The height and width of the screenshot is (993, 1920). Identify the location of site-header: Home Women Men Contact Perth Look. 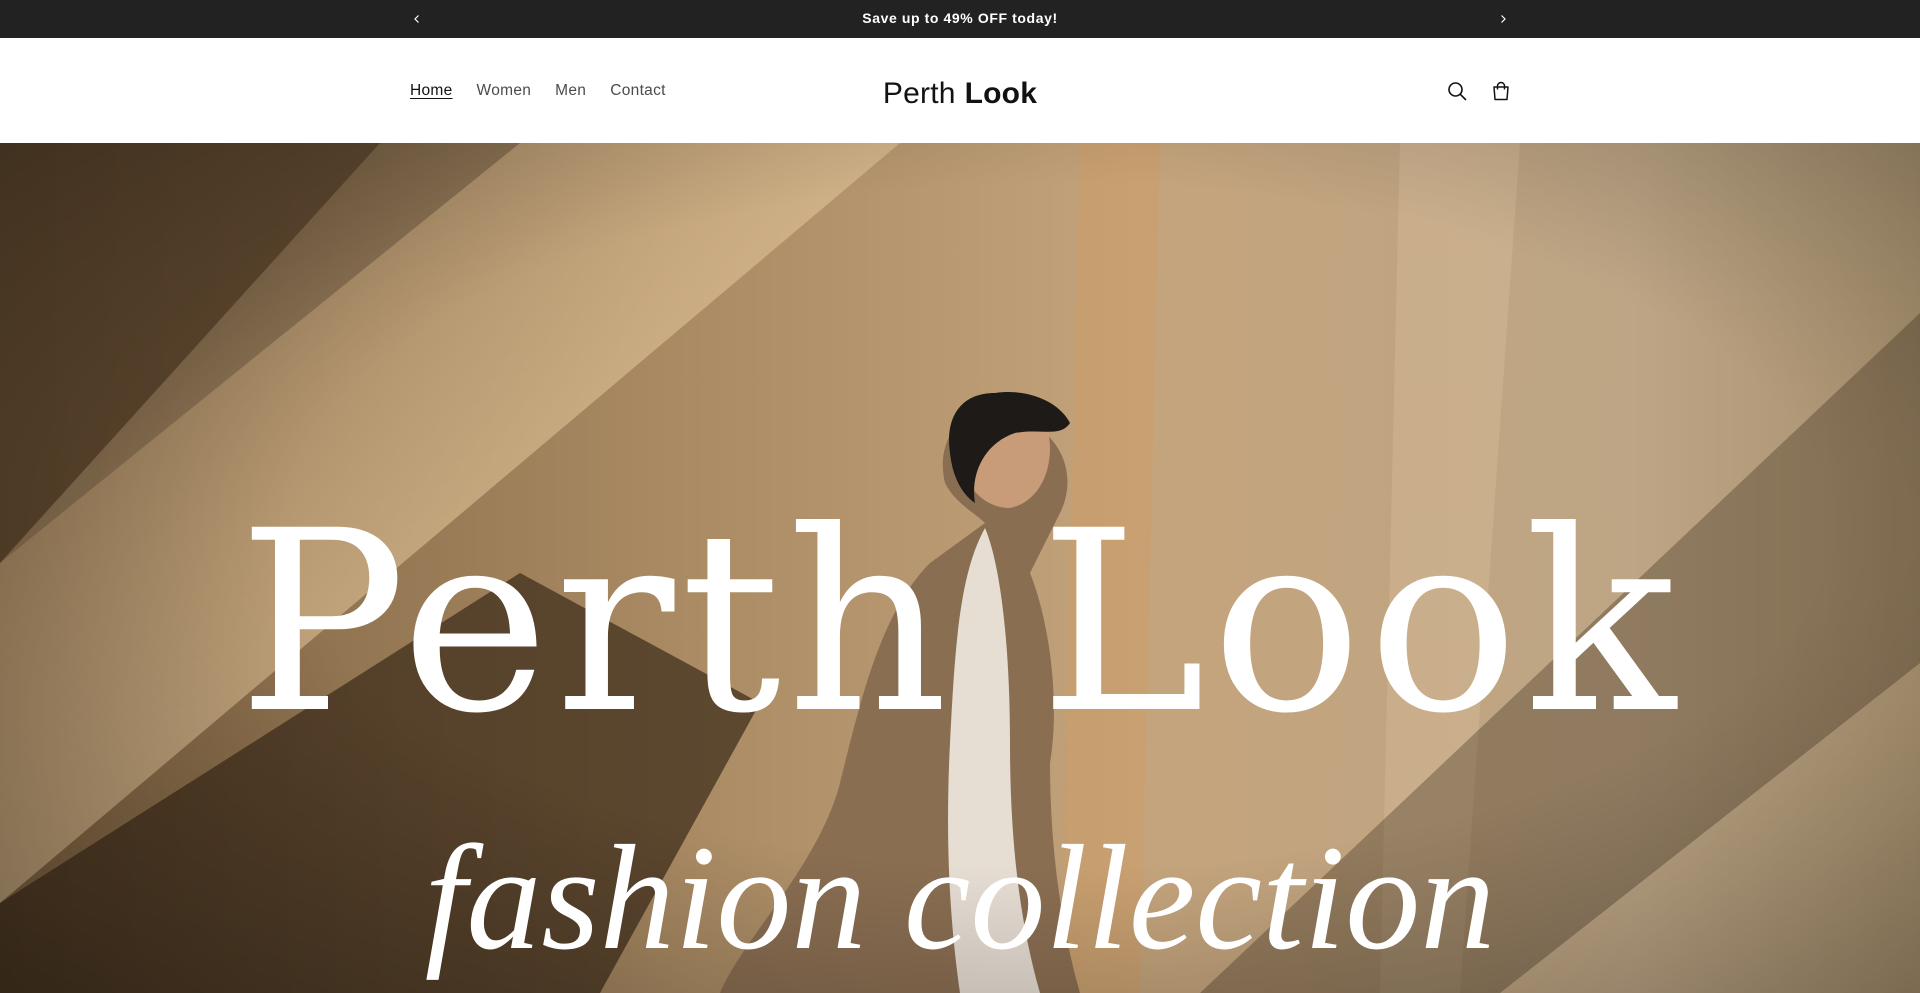
(960, 90).